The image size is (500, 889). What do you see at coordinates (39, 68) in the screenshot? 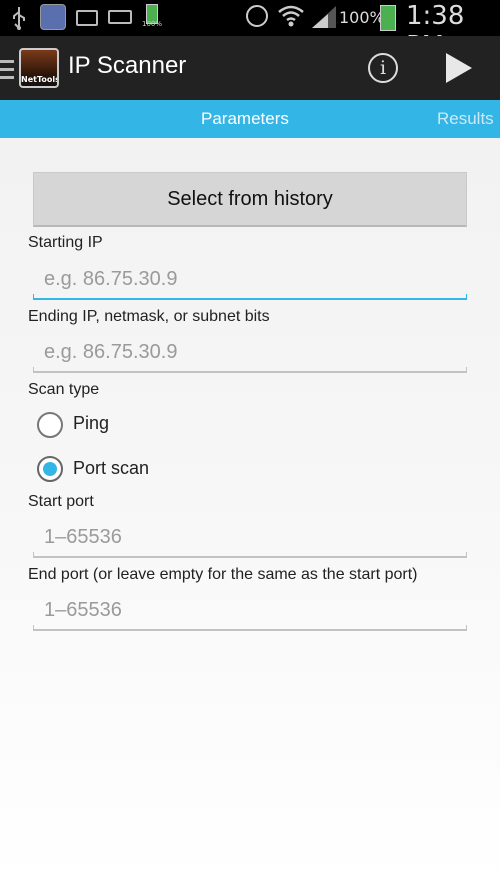
I see `app-logo: NetTools` at bounding box center [39, 68].